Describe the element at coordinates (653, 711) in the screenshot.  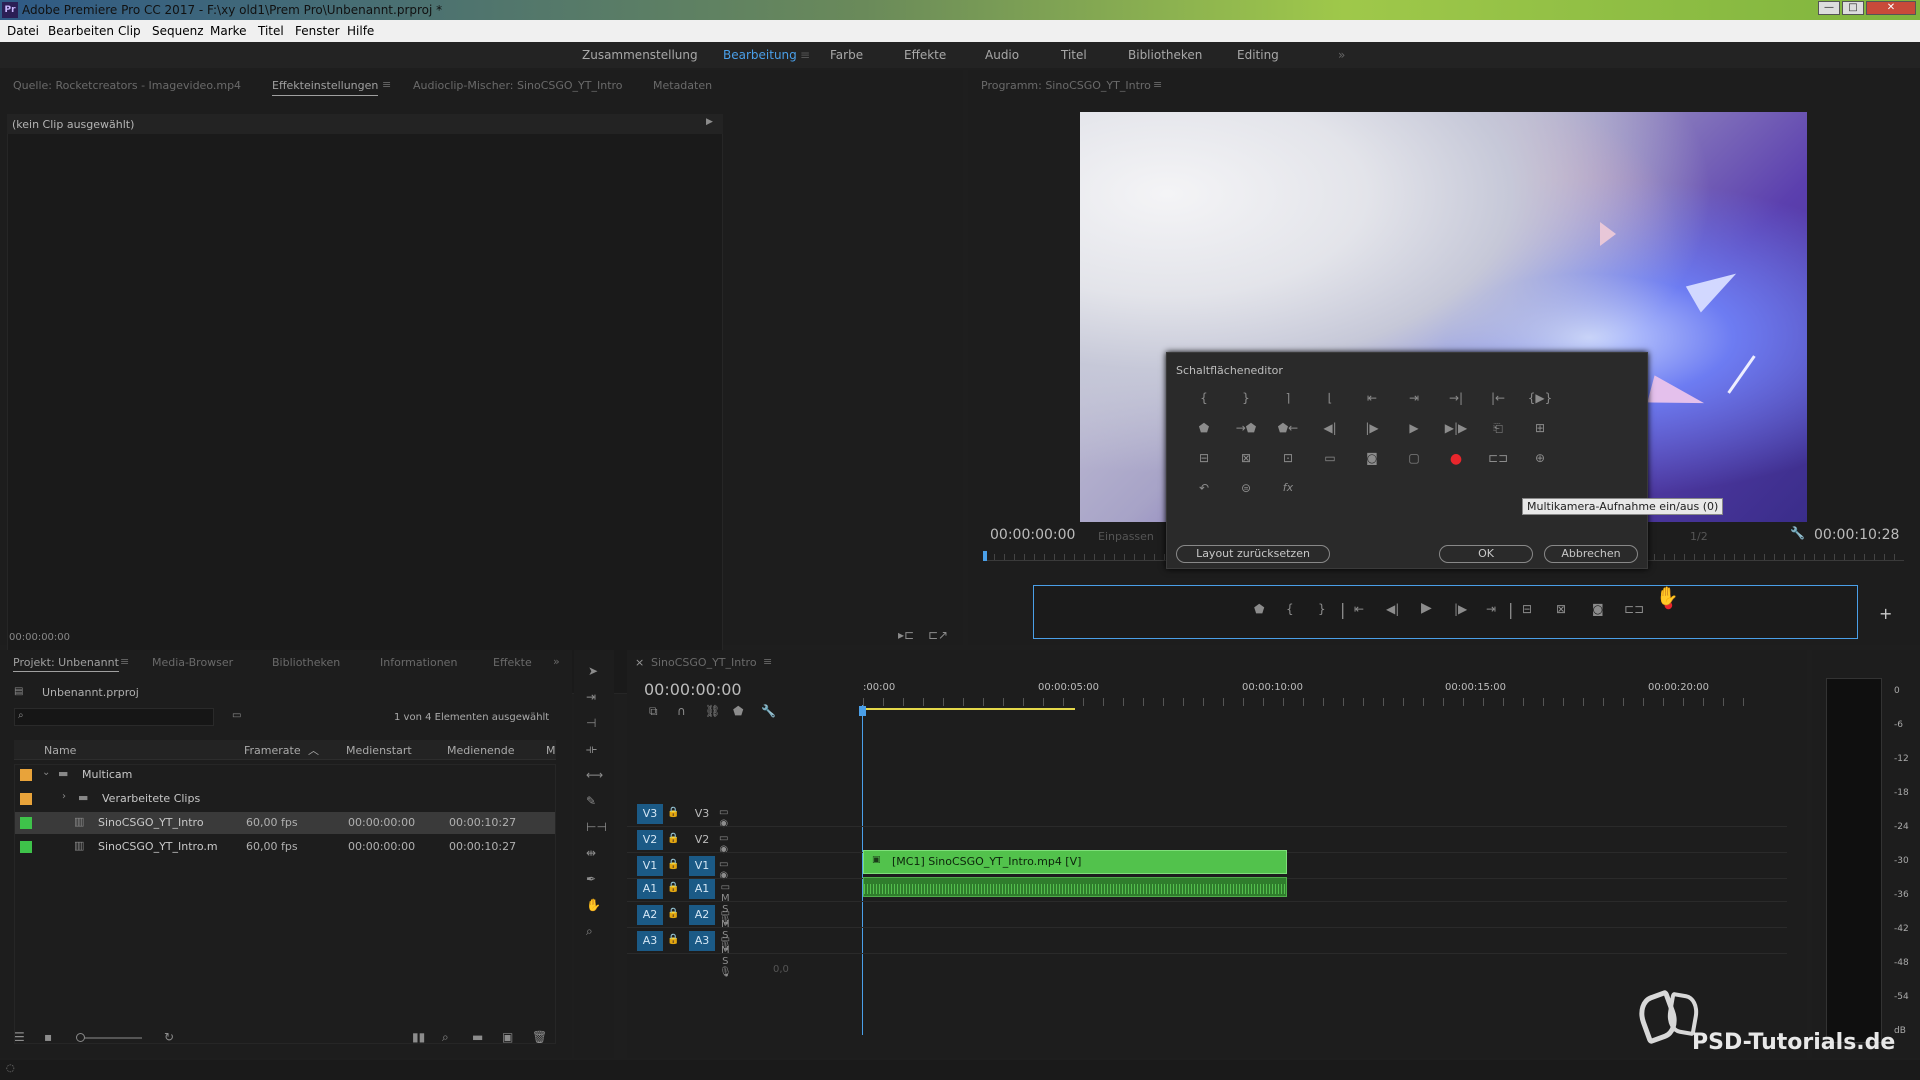
I see `nest-toggle-icon: ⧉` at that location.